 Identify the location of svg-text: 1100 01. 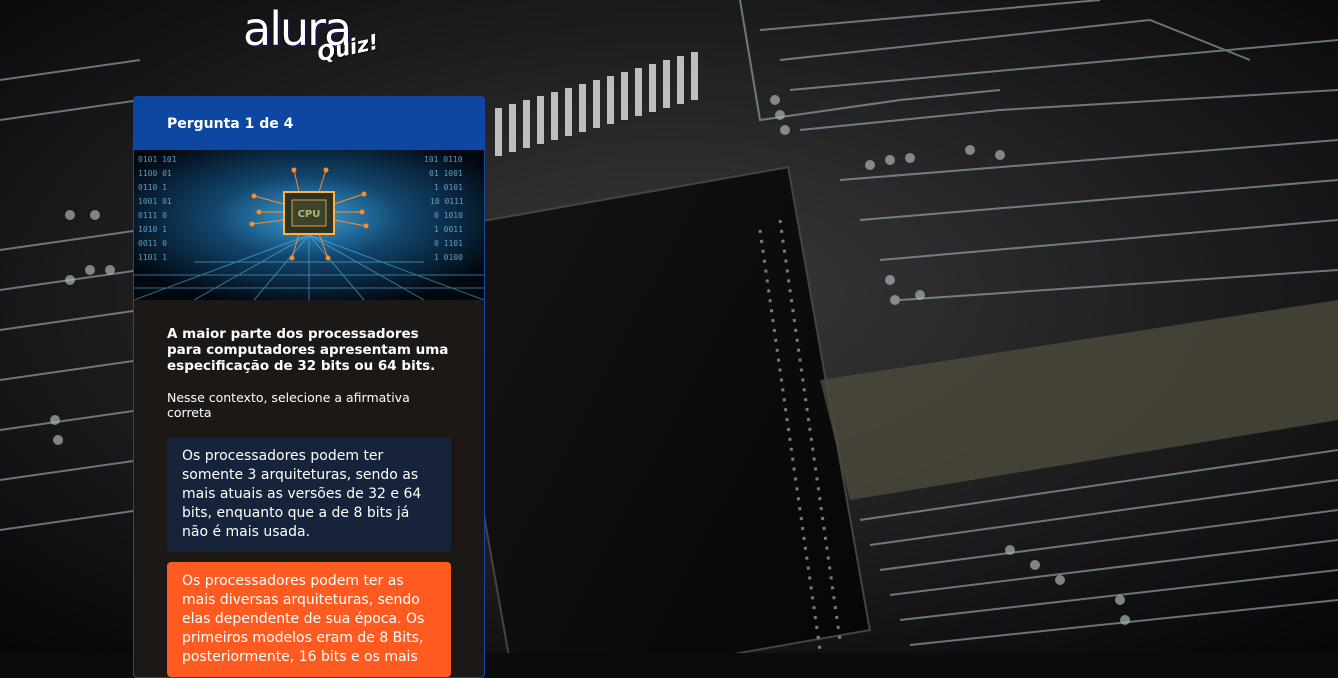
(155, 173).